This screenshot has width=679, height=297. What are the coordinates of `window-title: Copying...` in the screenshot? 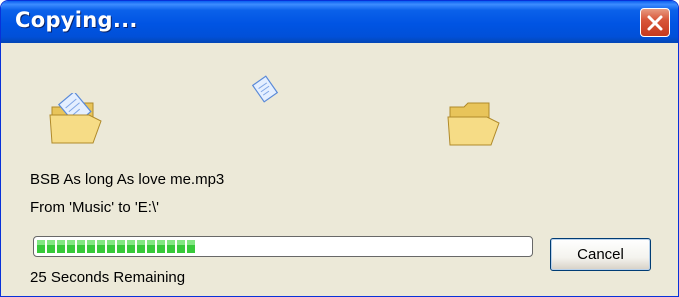 It's located at (76, 20).